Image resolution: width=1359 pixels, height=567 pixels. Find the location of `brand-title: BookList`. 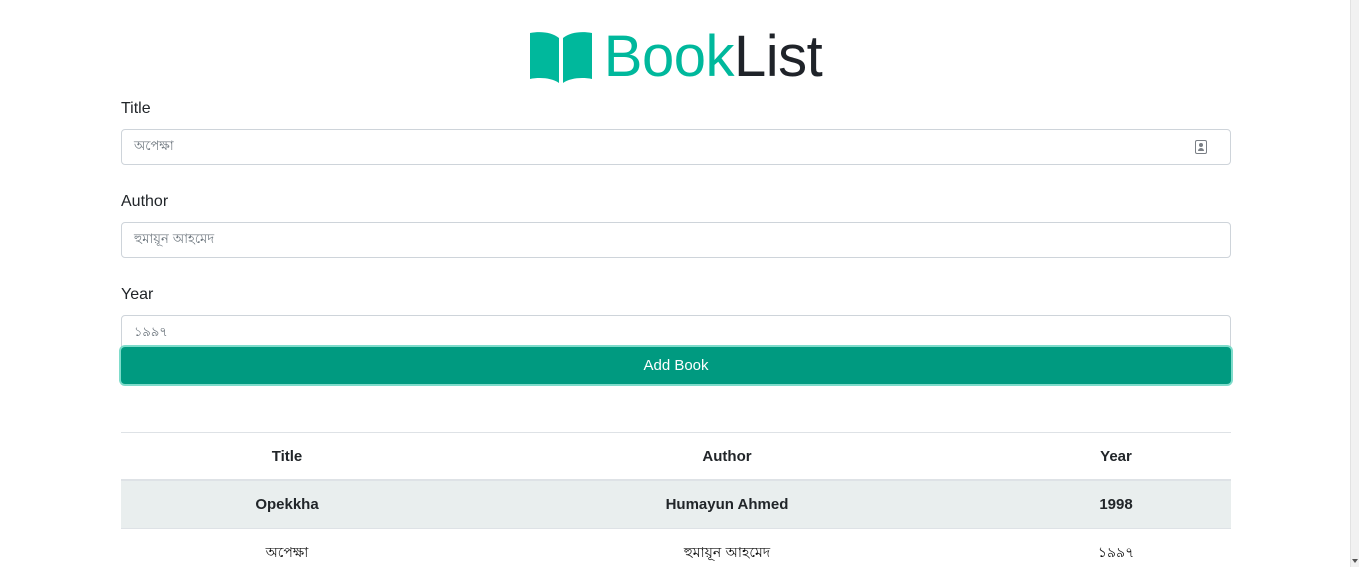

brand-title: BookList is located at coordinates (713, 56).